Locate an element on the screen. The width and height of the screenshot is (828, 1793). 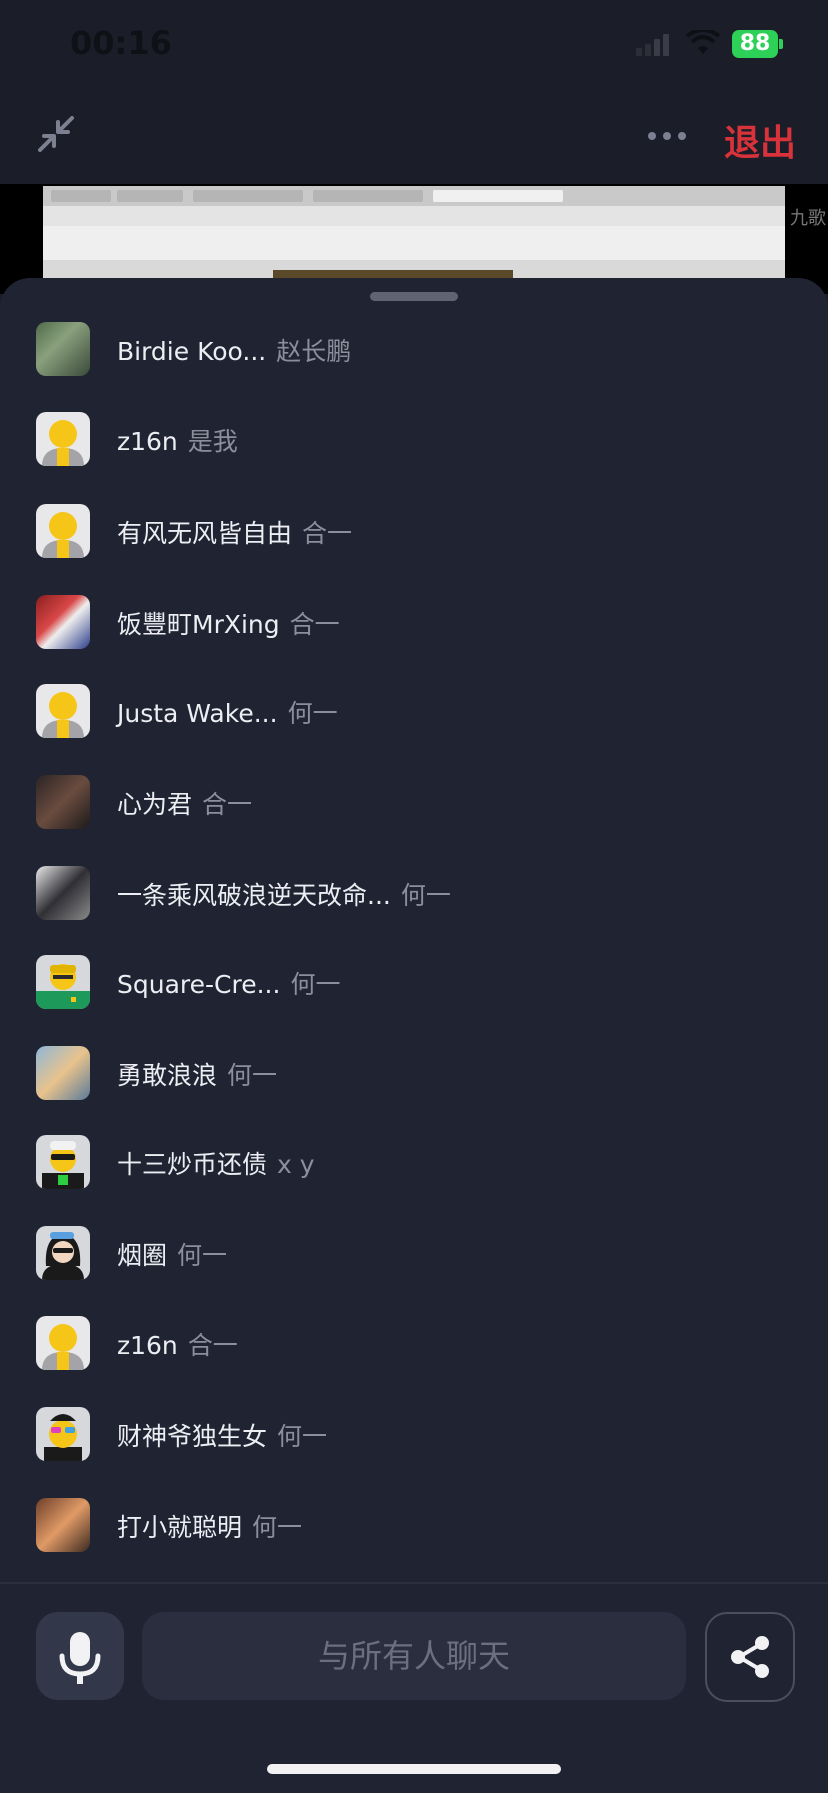
member-text: Square-Cre... 何一 is located at coordinates (228, 983).